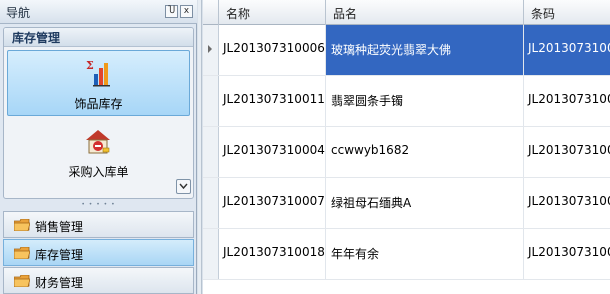  I want to click on house-purchase-icon, so click(98, 142).